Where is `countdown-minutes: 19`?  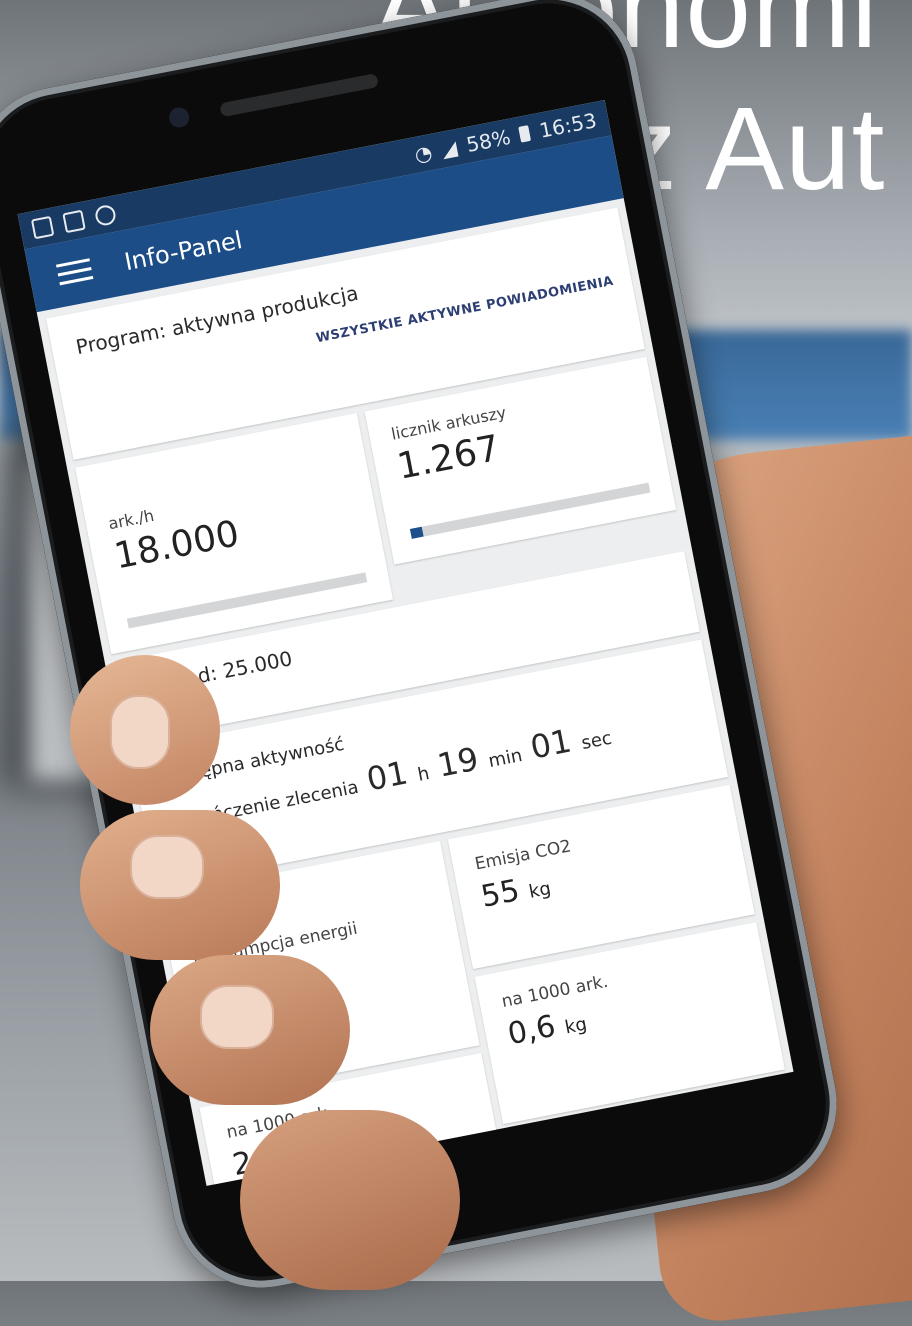
countdown-minutes: 19 is located at coordinates (458, 762).